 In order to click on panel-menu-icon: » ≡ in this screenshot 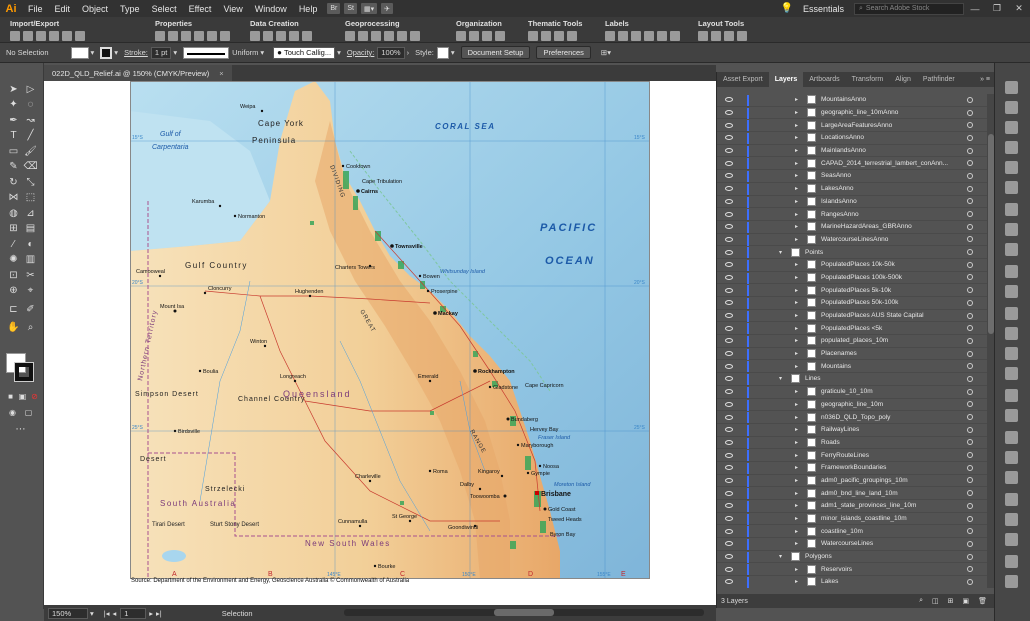, I will do `click(987, 79)`.